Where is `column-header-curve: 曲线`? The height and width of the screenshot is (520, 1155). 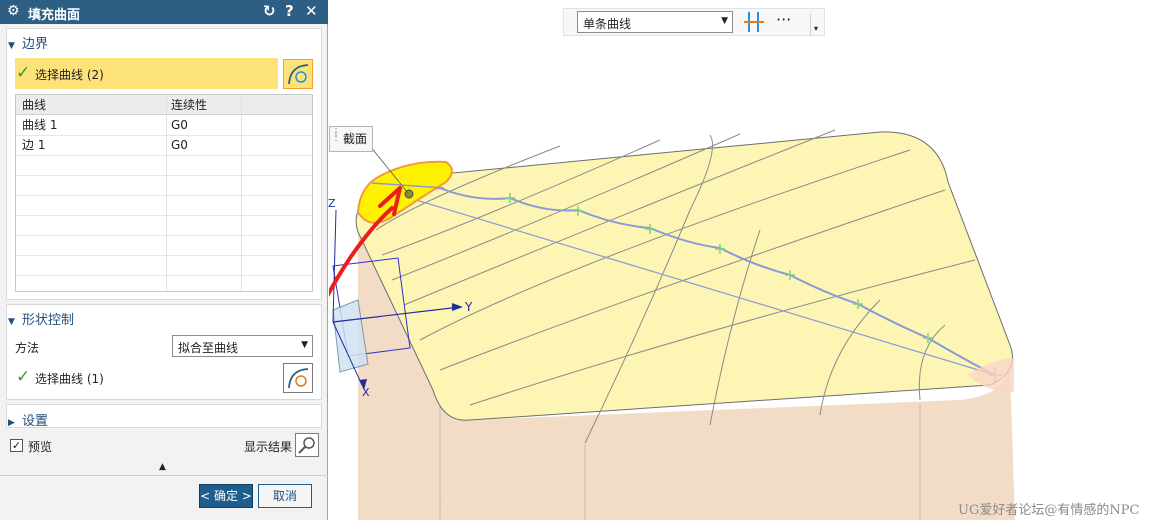
column-header-curve: 曲线 is located at coordinates (34, 105).